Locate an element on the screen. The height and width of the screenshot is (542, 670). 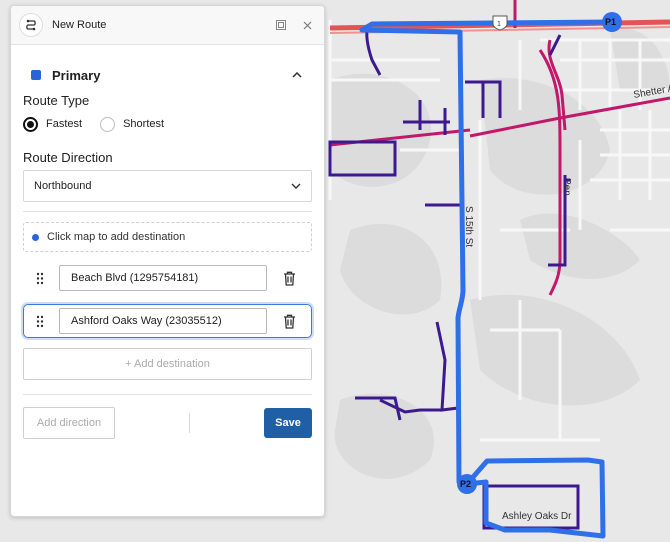
street-label-penman: Pen is located at coordinates (566, 187).